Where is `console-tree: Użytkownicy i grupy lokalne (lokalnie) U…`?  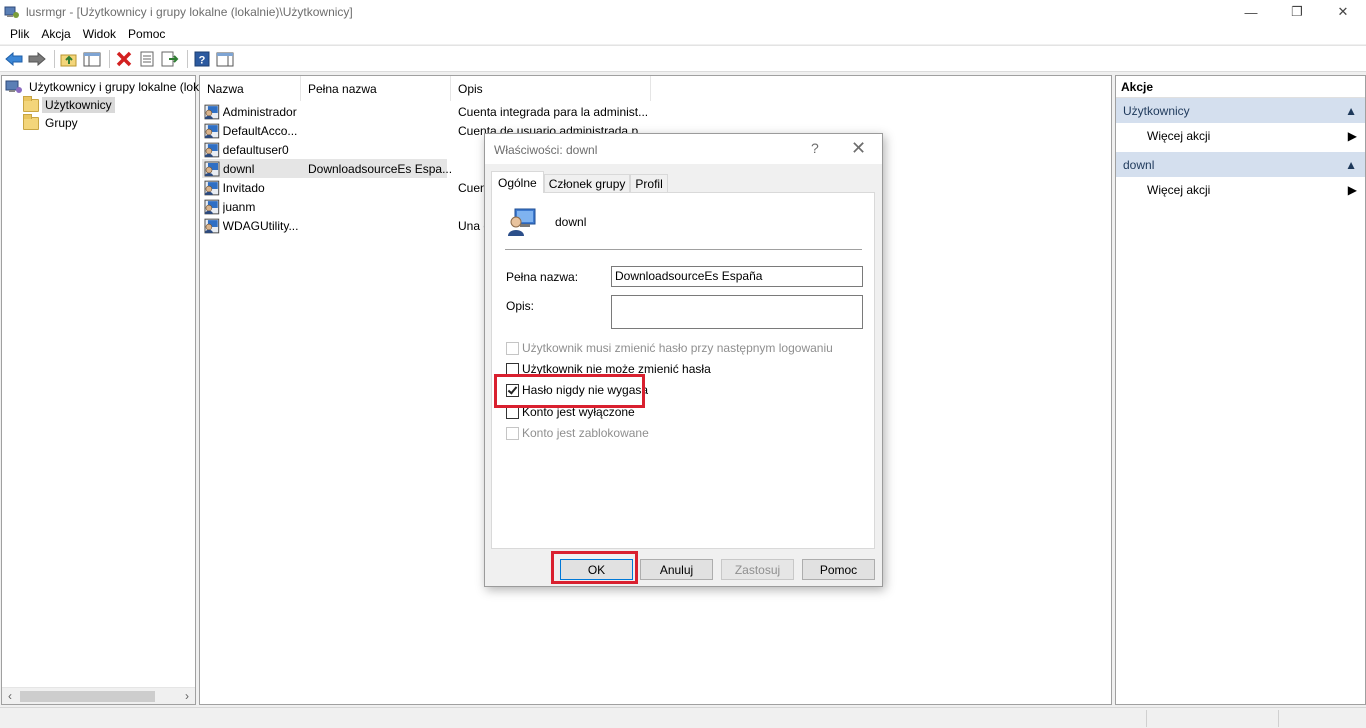 console-tree: Użytkownicy i grupy lokalne (lokalnie) U… is located at coordinates (114, 390).